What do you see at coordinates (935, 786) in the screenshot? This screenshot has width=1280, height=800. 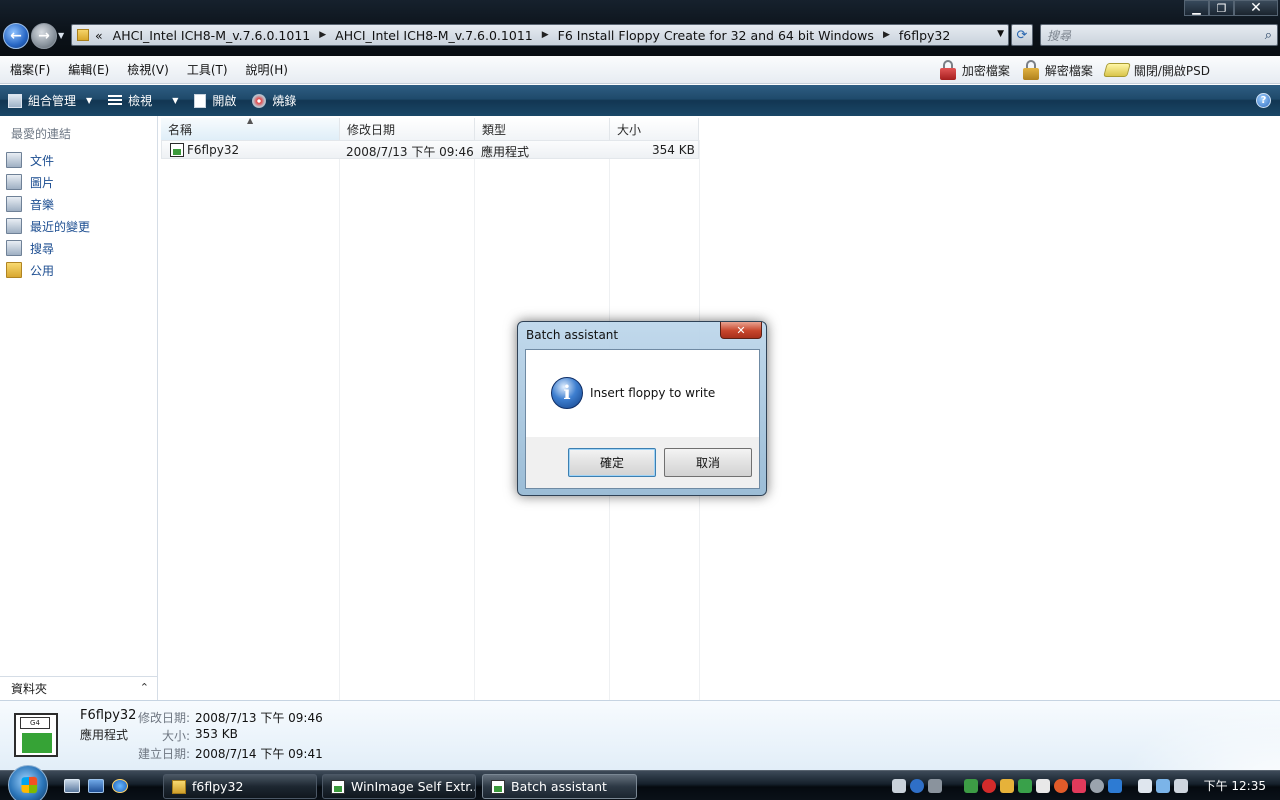 I see `network-icon` at bounding box center [935, 786].